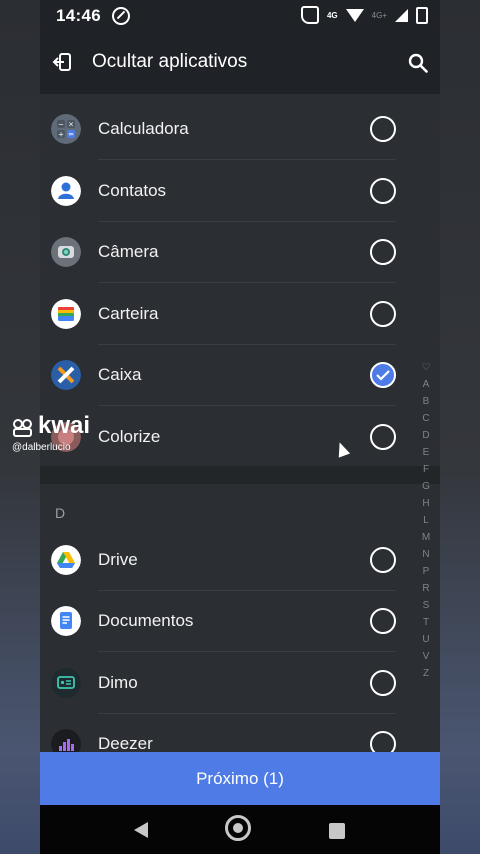 The width and height of the screenshot is (480, 854). Describe the element at coordinates (66, 621) in the screenshot. I see `docs-icon` at that location.